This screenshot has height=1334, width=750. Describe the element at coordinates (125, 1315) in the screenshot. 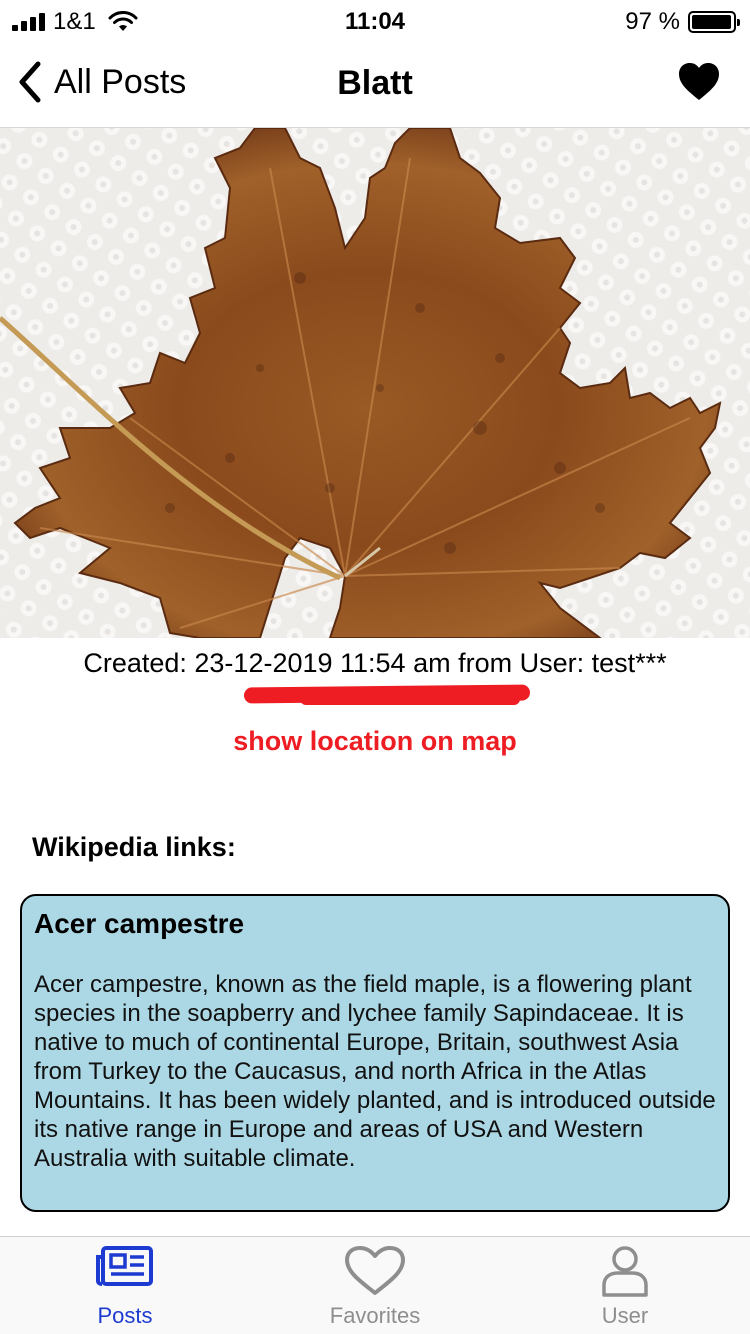

I see `tab-posts-label: Posts` at that location.